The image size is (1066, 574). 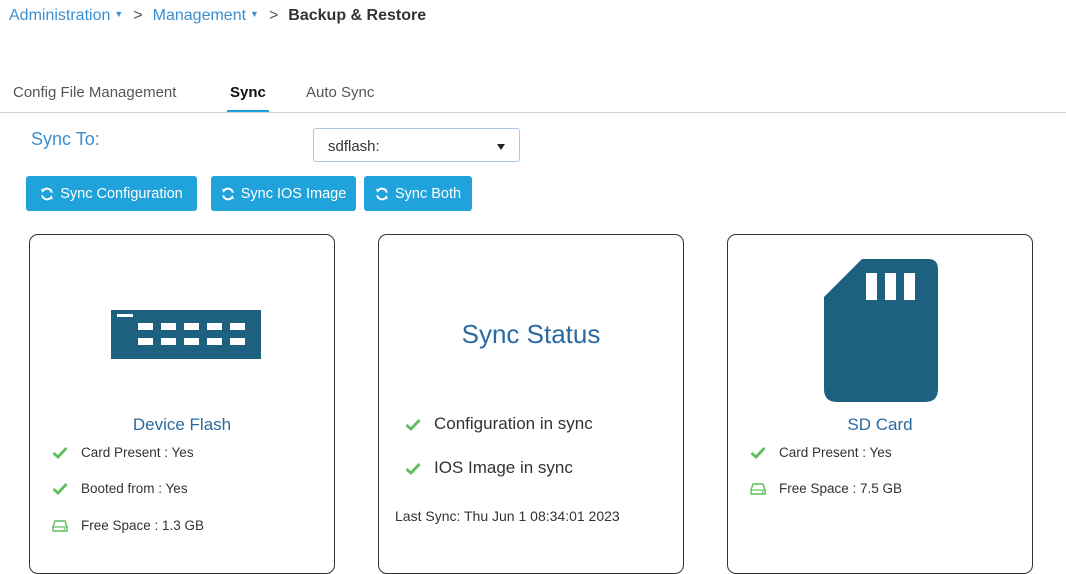 I want to click on breadcrumb-current: Backup & Restore, so click(x=357, y=15).